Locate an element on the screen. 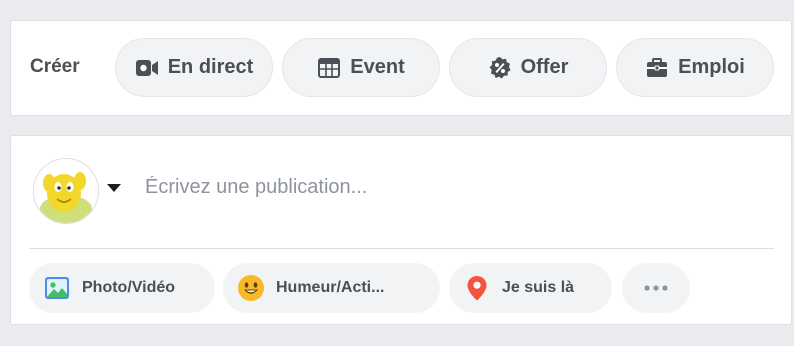 Image resolution: width=794 pixels, height=346 pixels. more-options-button is located at coordinates (656, 288).